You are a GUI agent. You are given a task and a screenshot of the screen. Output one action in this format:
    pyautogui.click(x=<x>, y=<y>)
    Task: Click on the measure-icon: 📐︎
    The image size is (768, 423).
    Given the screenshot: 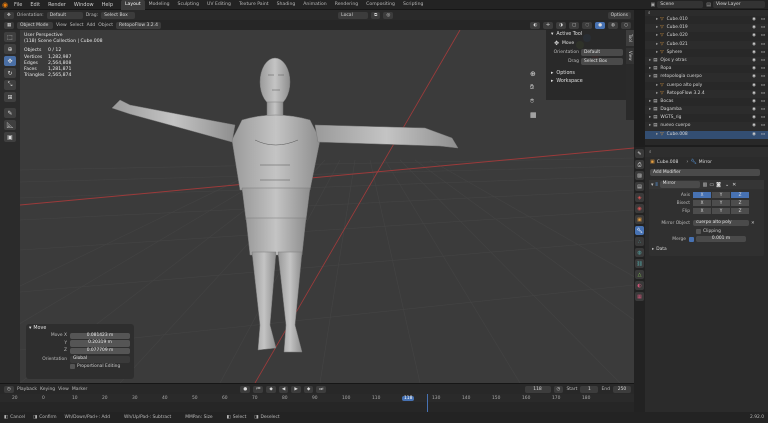 What is the action you would take?
    pyautogui.click(x=10, y=125)
    